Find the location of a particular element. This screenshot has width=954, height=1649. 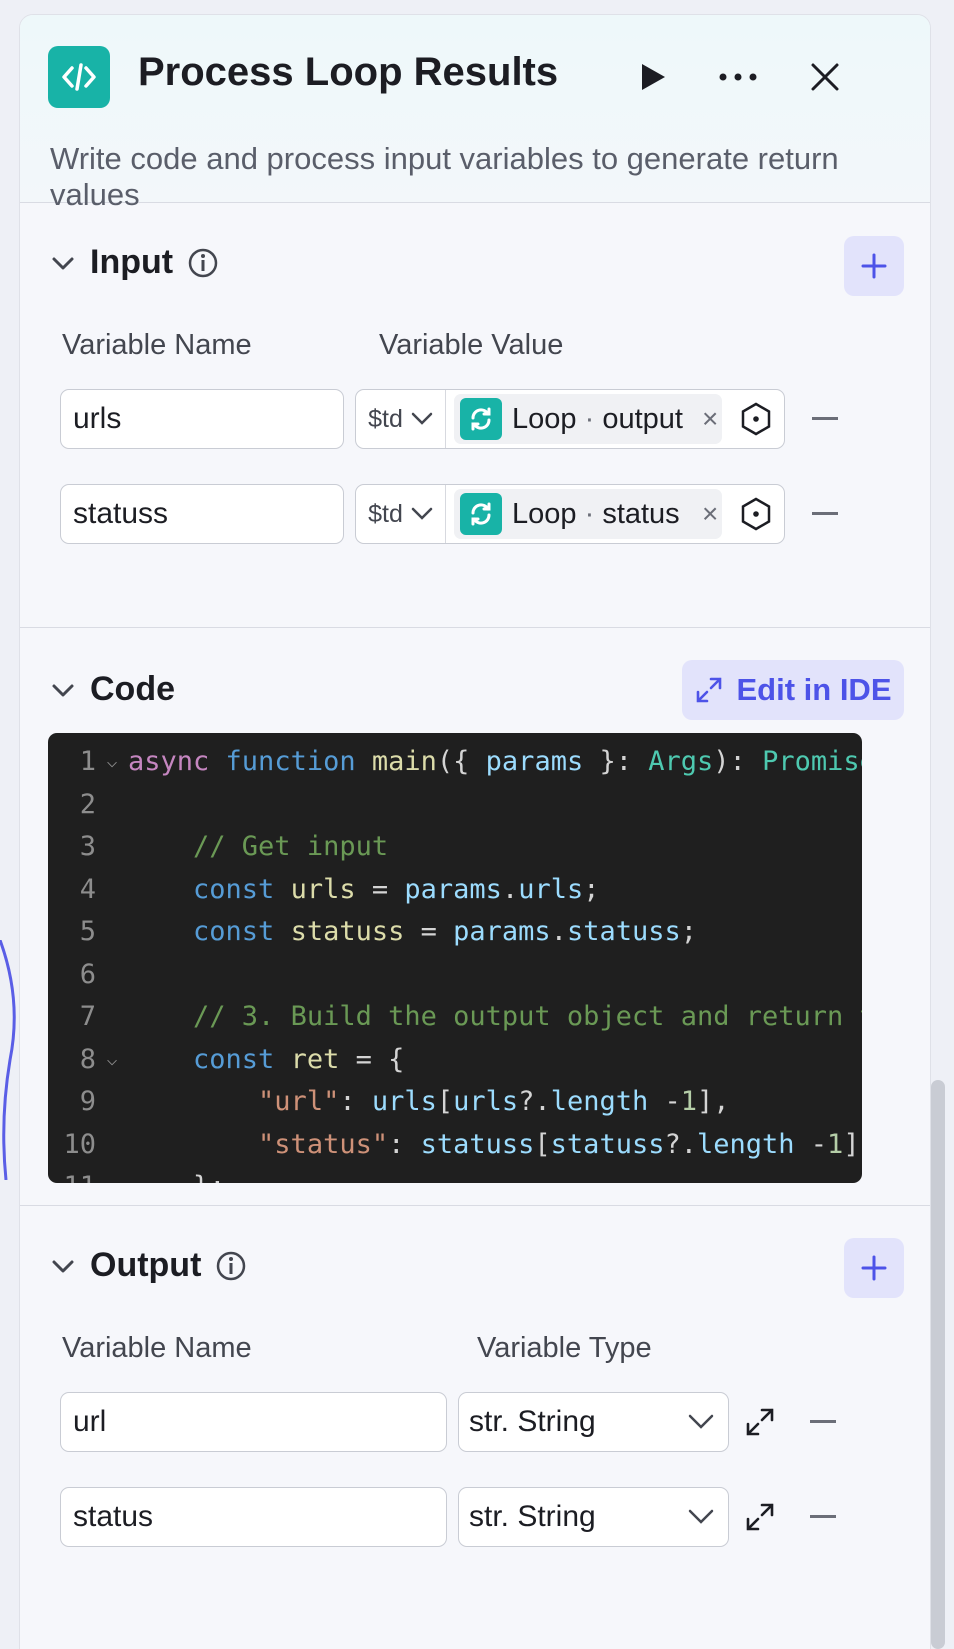

code-node-icon is located at coordinates (79, 77).